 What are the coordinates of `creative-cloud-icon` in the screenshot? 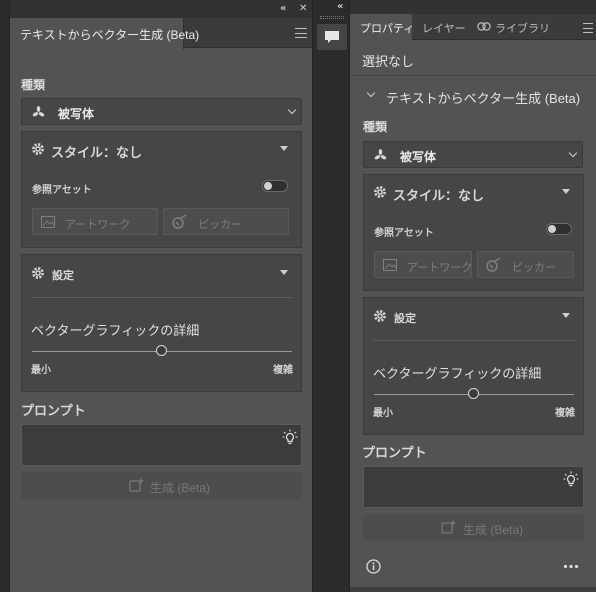 It's located at (484, 26).